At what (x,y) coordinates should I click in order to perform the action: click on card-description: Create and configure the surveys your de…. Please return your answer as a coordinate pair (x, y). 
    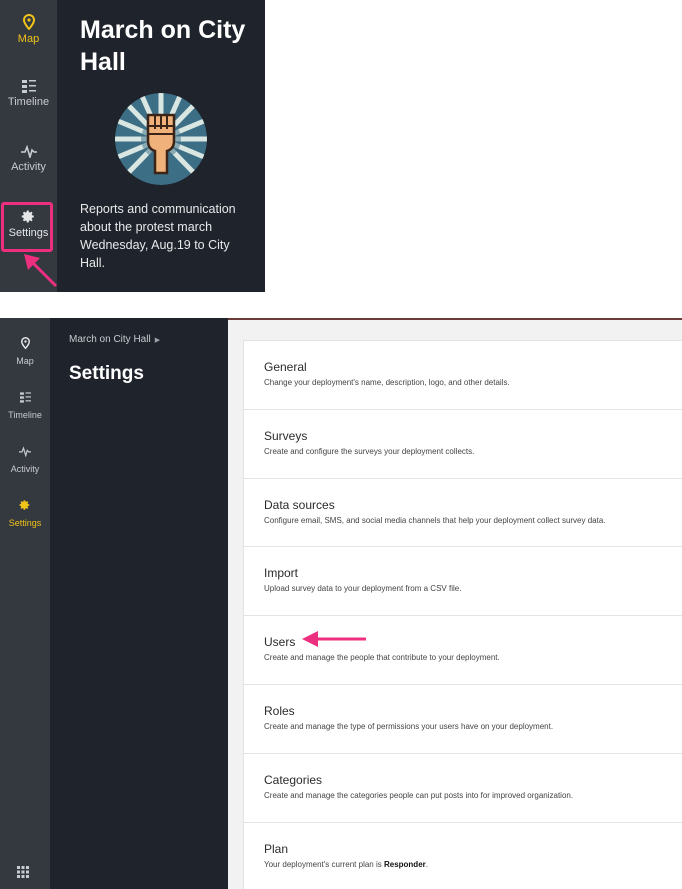
    Looking at the image, I should click on (369, 451).